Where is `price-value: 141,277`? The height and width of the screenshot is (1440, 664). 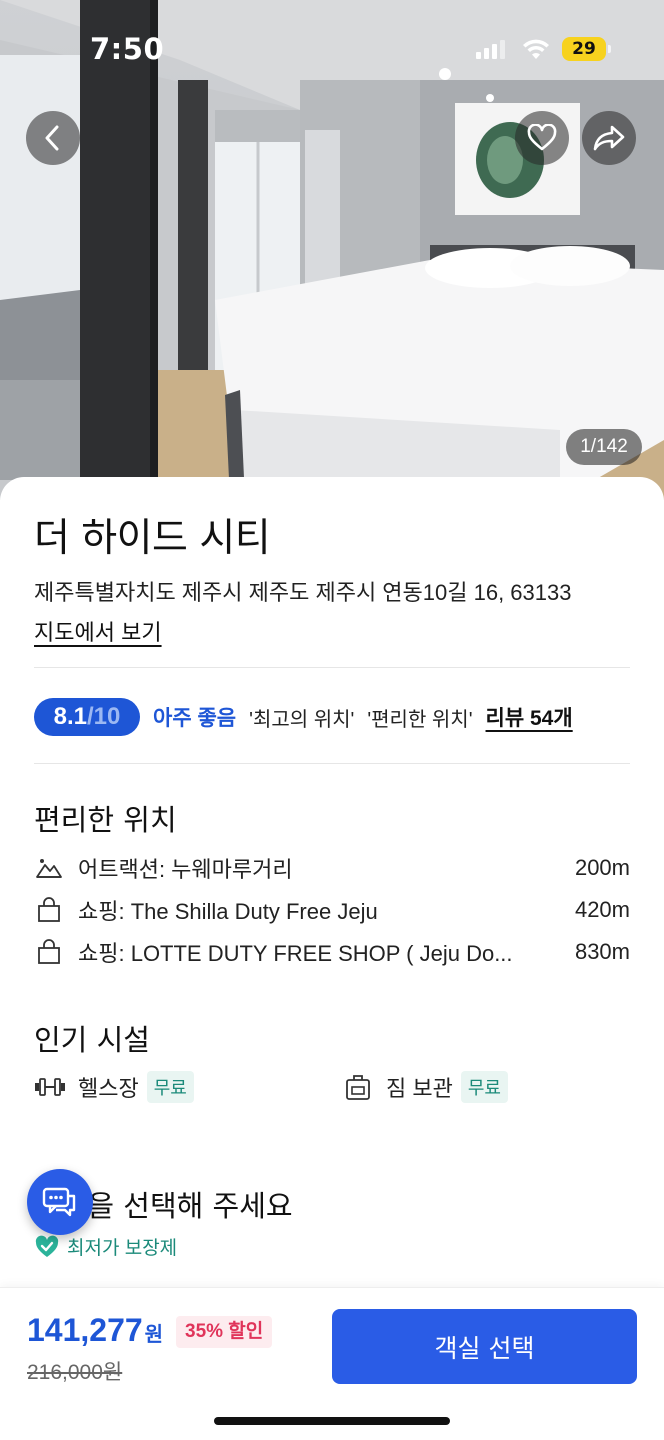
price-value: 141,277 is located at coordinates (85, 1330).